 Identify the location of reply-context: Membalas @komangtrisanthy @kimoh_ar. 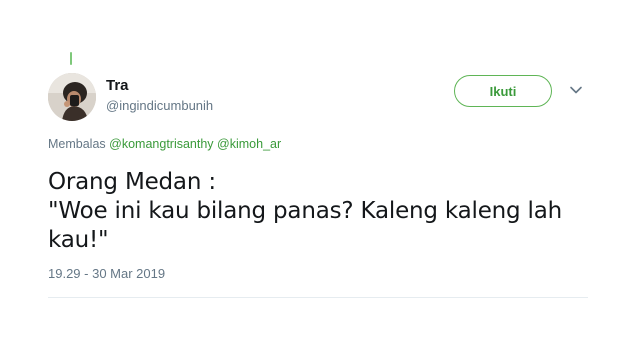
(164, 144).